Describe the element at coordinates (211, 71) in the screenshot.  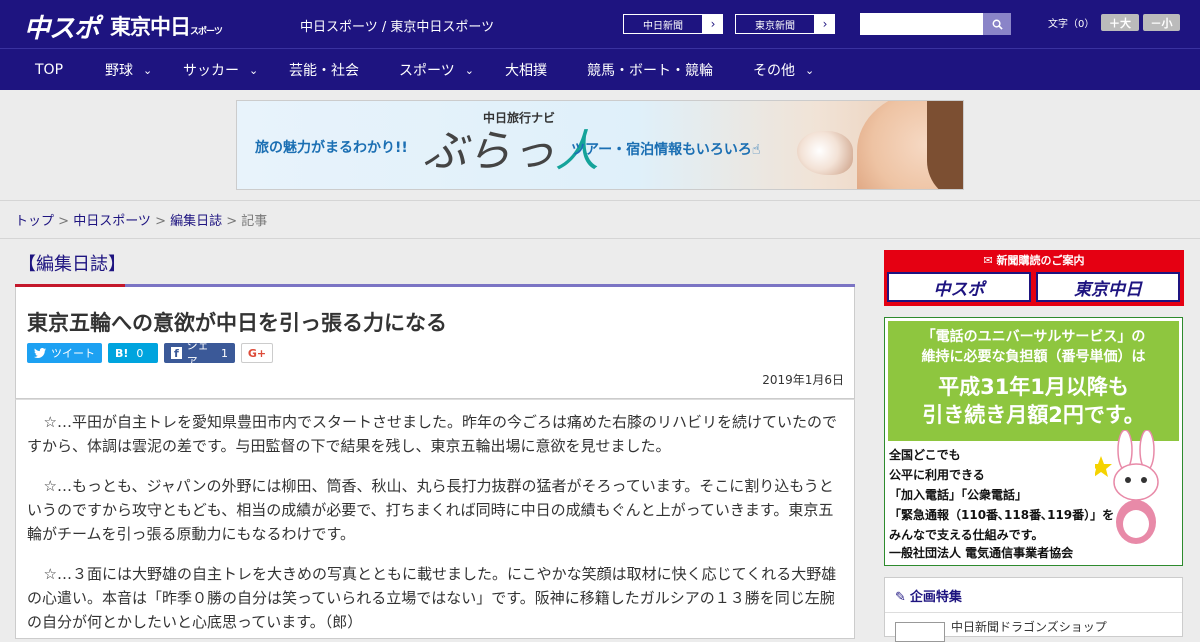
I see `nav-label: サッカー` at that location.